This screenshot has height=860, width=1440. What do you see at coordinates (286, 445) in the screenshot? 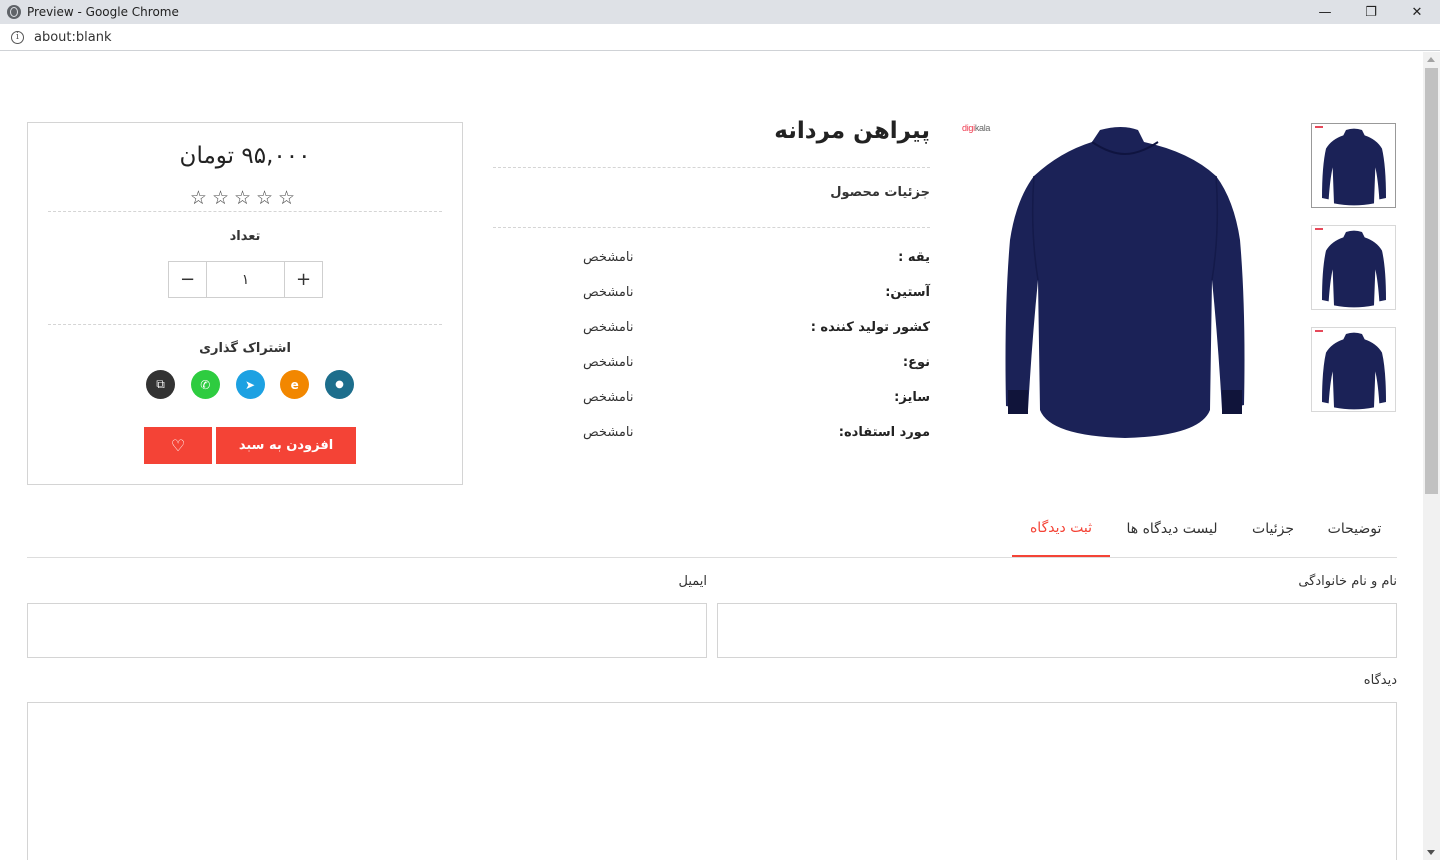
I see `add-to-cart-button: افزودن به سبد` at bounding box center [286, 445].